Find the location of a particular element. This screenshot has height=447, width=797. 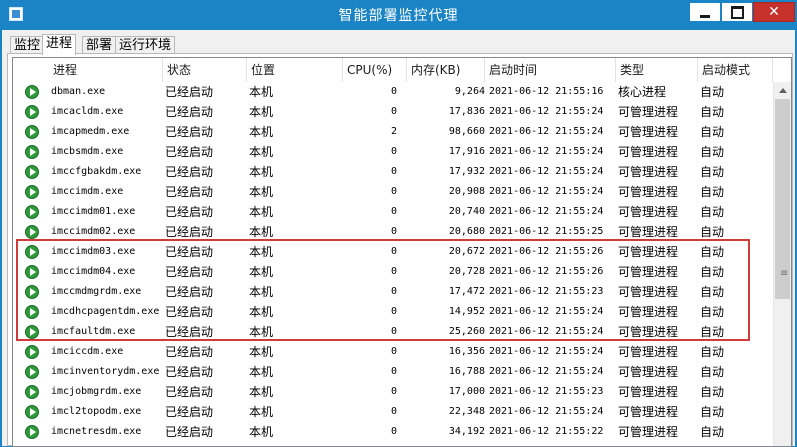

process-start-time: 2021-06-12 21:55:26 is located at coordinates (546, 271).